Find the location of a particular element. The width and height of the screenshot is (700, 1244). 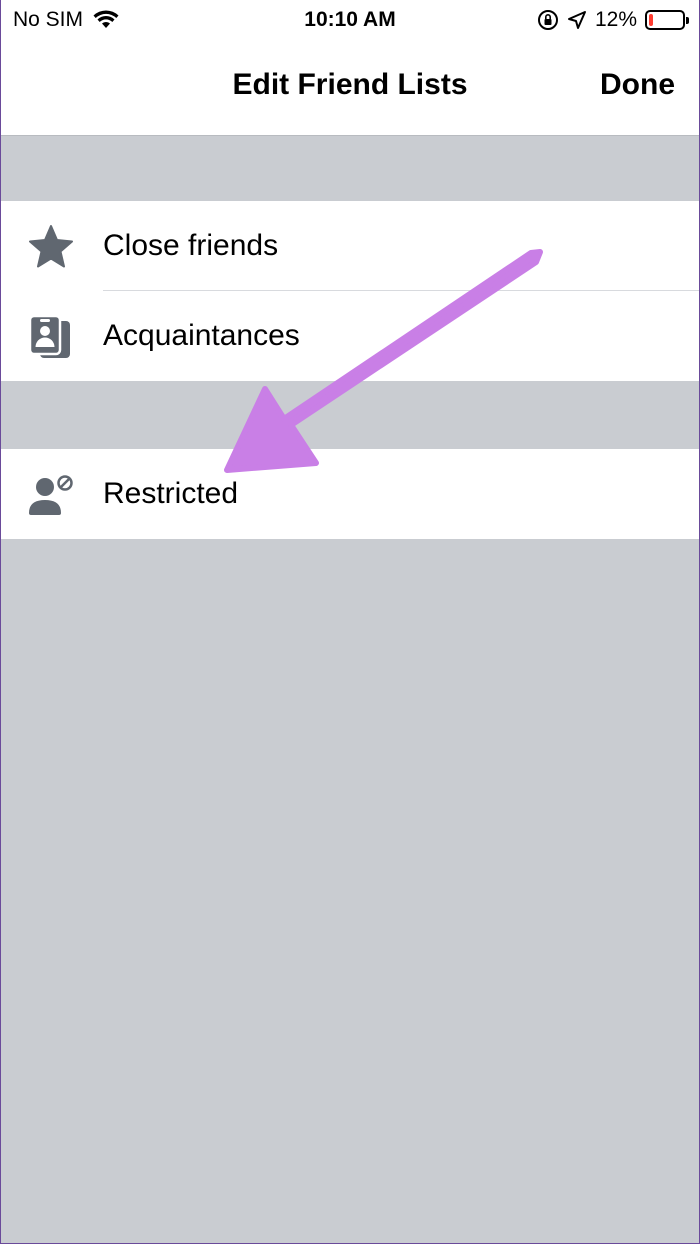

done-button: Done is located at coordinates (637, 85).